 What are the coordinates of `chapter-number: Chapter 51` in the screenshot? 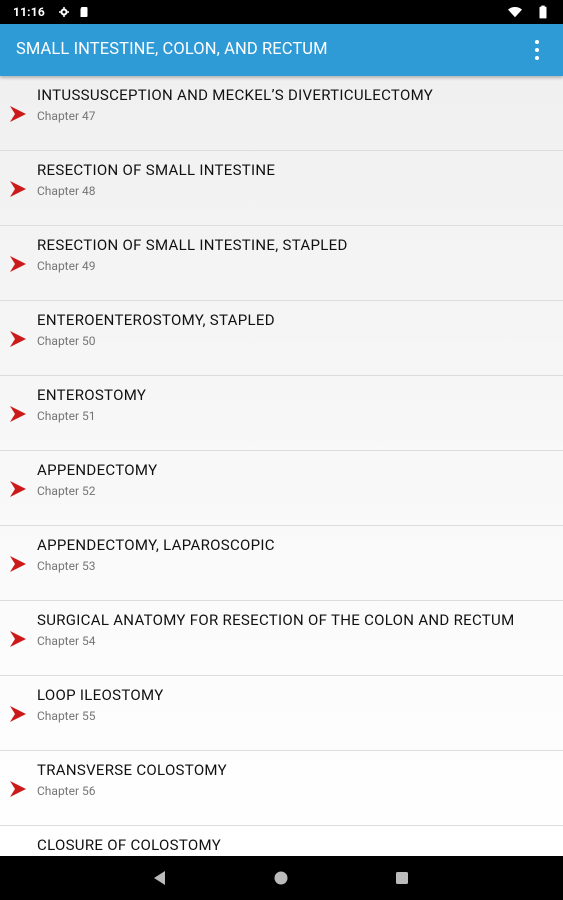 It's located at (66, 416).